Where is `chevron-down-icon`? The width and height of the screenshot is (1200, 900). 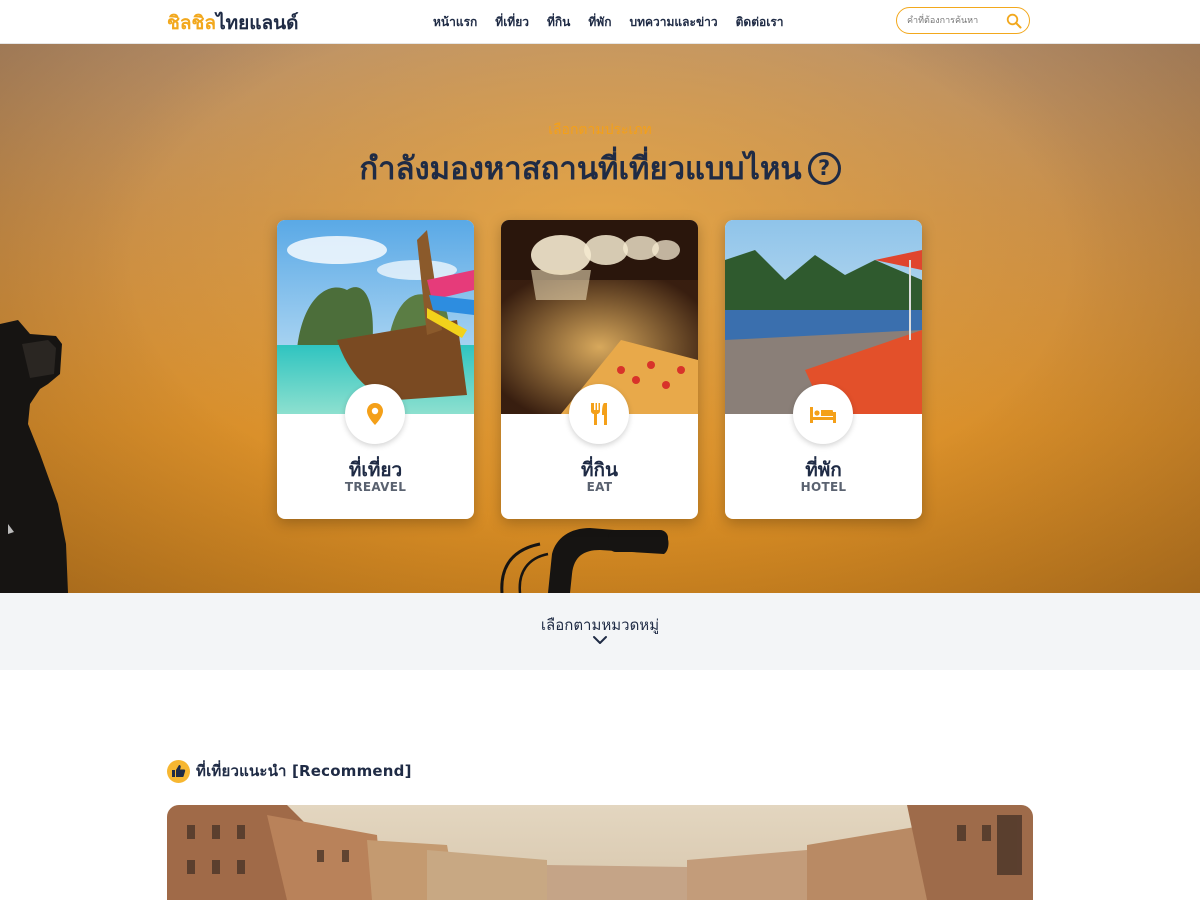 chevron-down-icon is located at coordinates (600, 640).